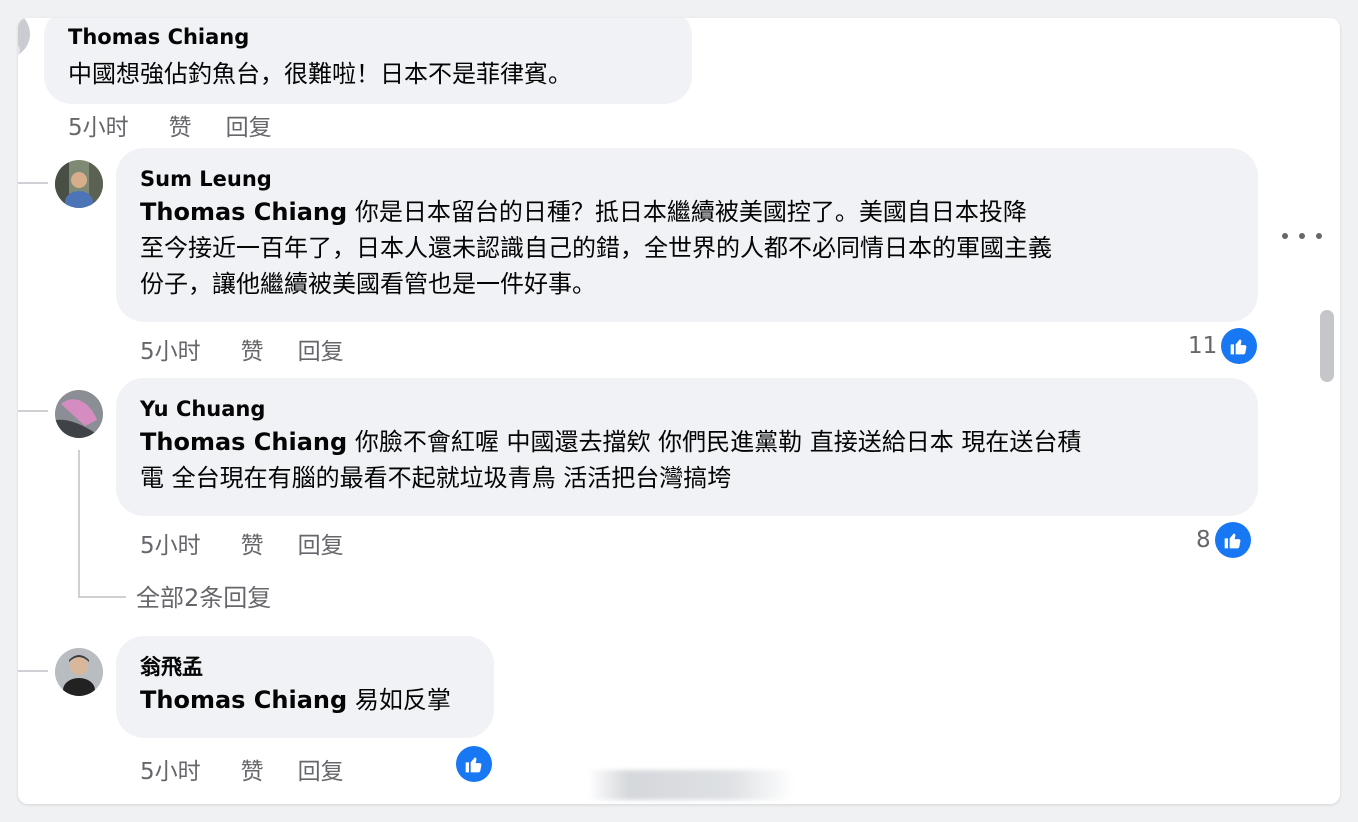 The width and height of the screenshot is (1358, 822). Describe the element at coordinates (368, 37) in the screenshot. I see `comment-author: Thomas Chiang` at that location.